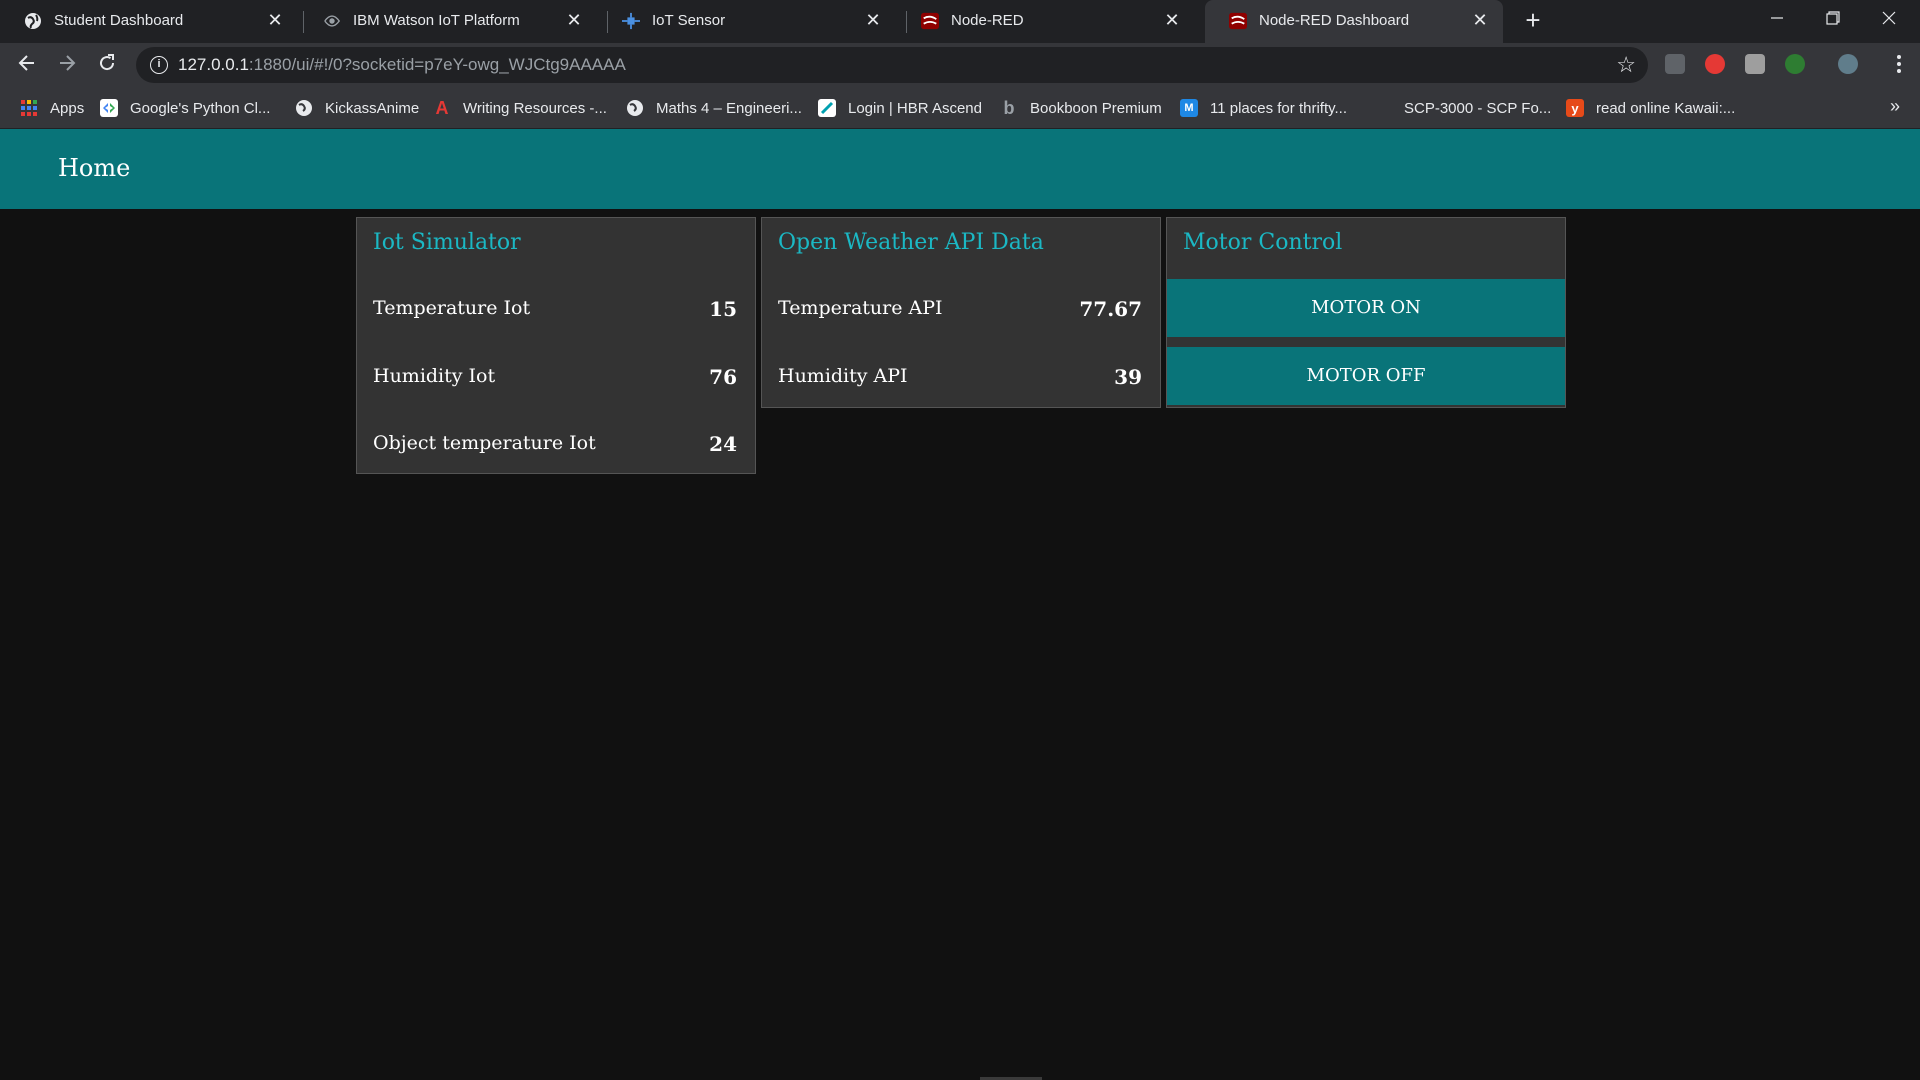 The height and width of the screenshot is (1080, 1920). I want to click on extension-s-icon, so click(1675, 64).